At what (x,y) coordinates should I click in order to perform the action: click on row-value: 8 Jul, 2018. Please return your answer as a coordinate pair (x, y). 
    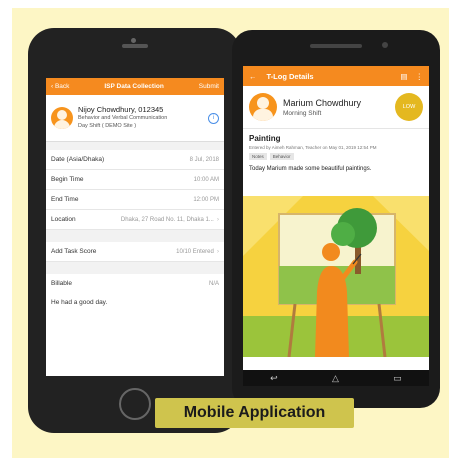
    Looking at the image, I should click on (204, 159).